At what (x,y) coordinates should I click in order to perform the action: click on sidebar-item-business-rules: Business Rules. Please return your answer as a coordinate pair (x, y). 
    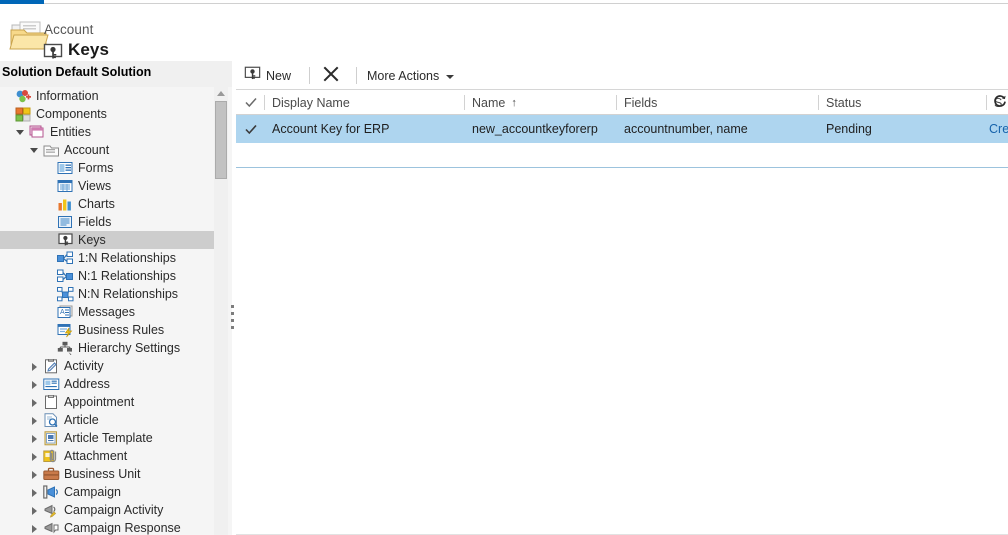
    Looking at the image, I should click on (107, 330).